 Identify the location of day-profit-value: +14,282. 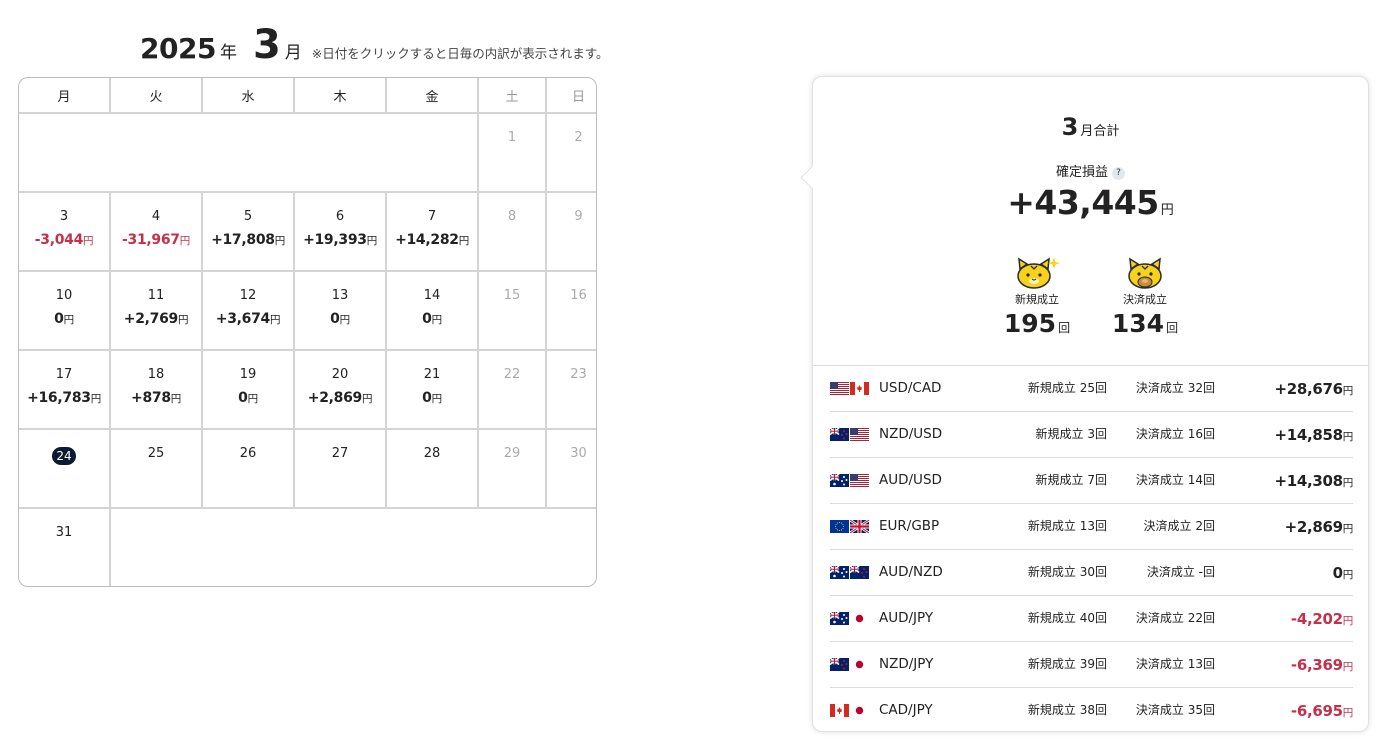
(427, 240).